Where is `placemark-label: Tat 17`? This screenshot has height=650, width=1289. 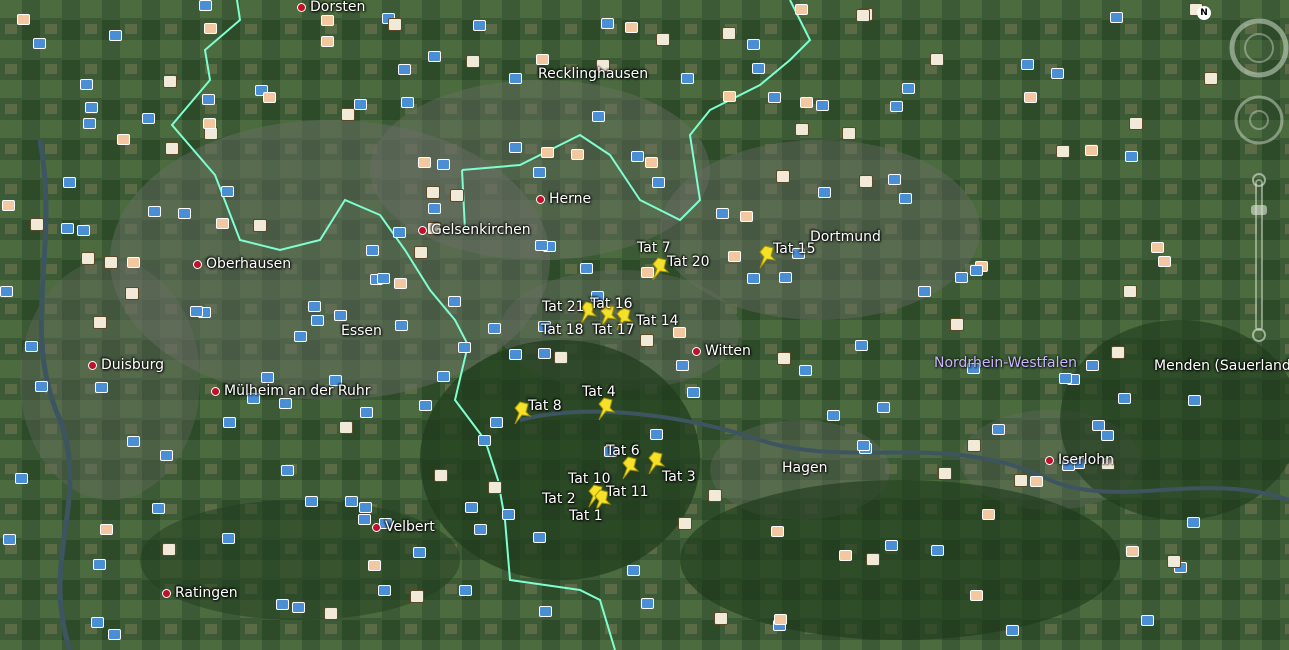 placemark-label: Tat 17 is located at coordinates (613, 330).